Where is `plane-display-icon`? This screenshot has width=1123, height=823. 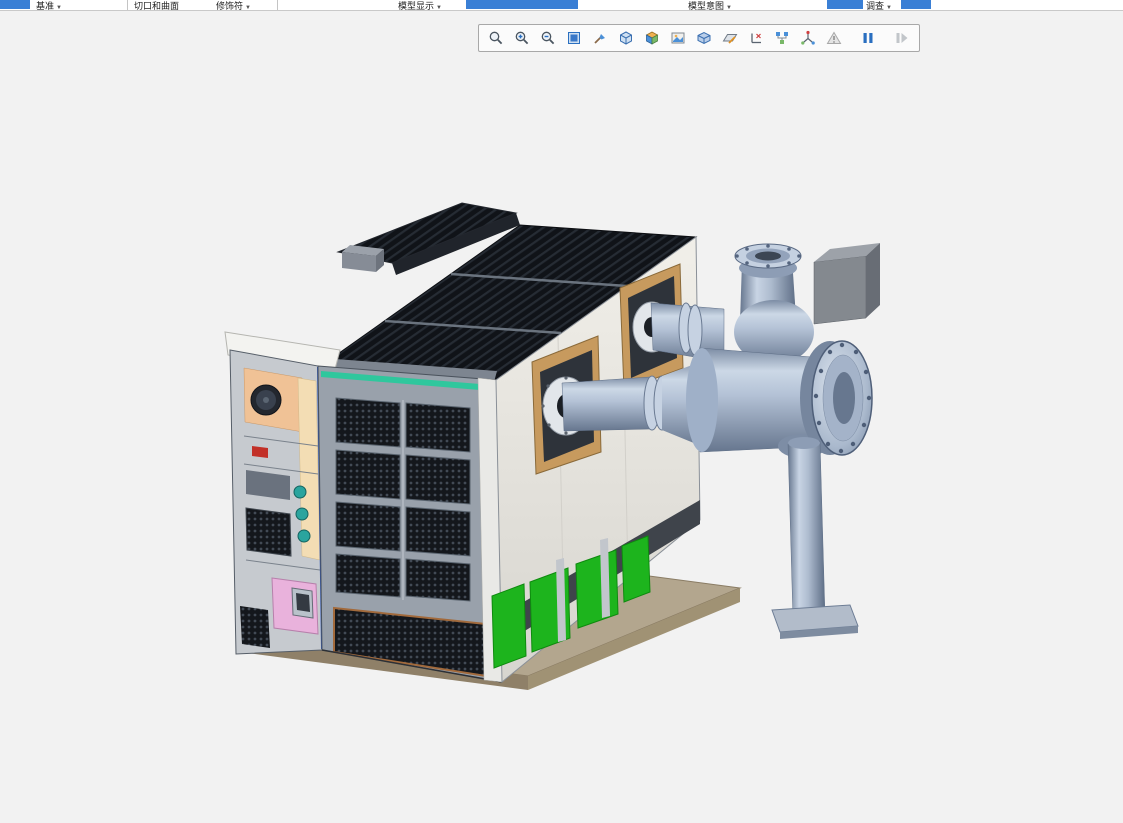 plane-display-icon is located at coordinates (730, 39).